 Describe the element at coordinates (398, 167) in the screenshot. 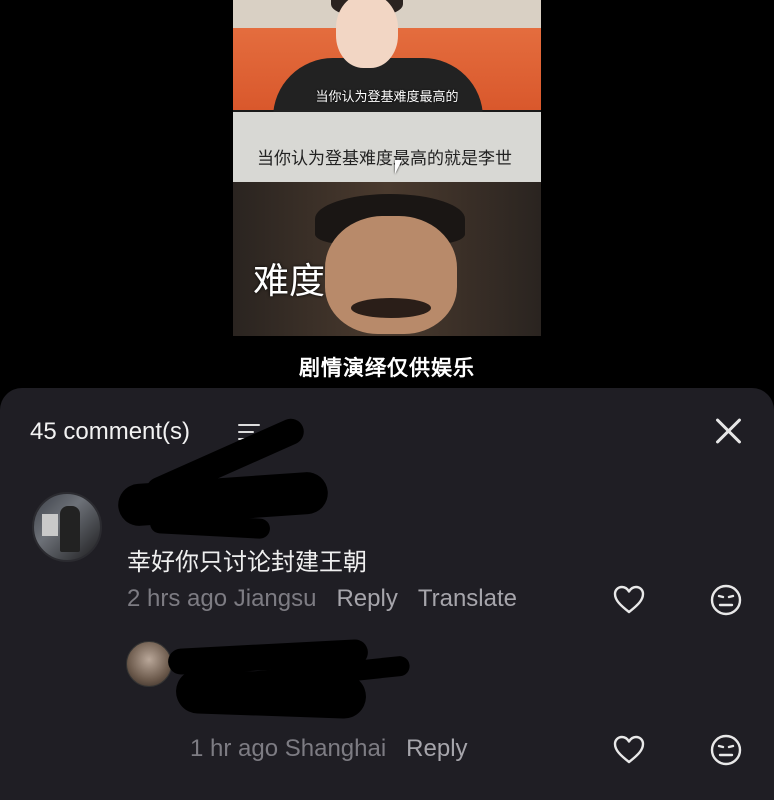

I see `cursor-icon` at that location.